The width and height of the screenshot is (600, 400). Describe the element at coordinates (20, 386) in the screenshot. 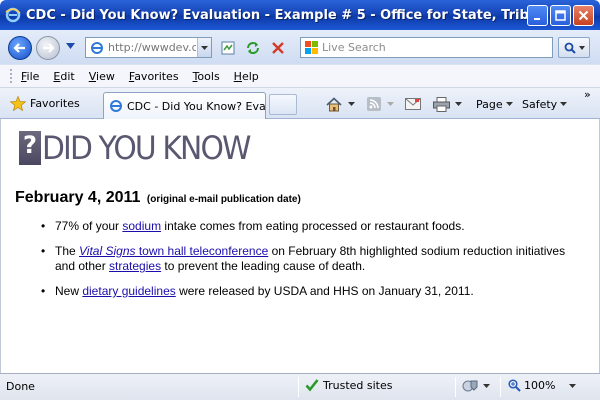

I see `status-text: Done` at that location.